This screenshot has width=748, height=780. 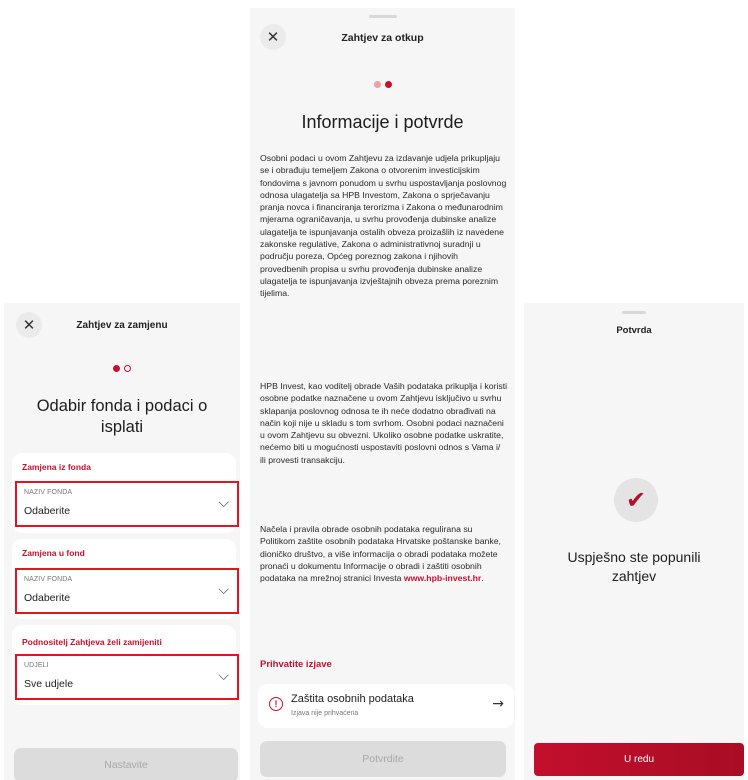 What do you see at coordinates (382, 122) in the screenshot?
I see `page-title: Informacije i potvrde` at bounding box center [382, 122].